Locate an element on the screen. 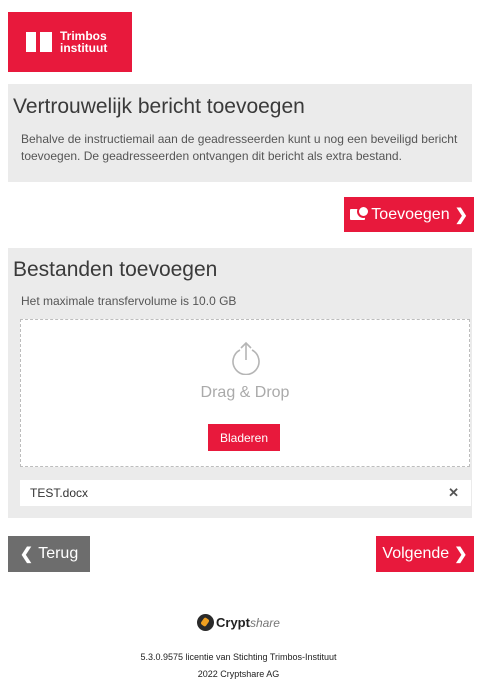 Image resolution: width=477 pixels, height=679 pixels. add-message-button: Toevoegen ❯ is located at coordinates (409, 214).